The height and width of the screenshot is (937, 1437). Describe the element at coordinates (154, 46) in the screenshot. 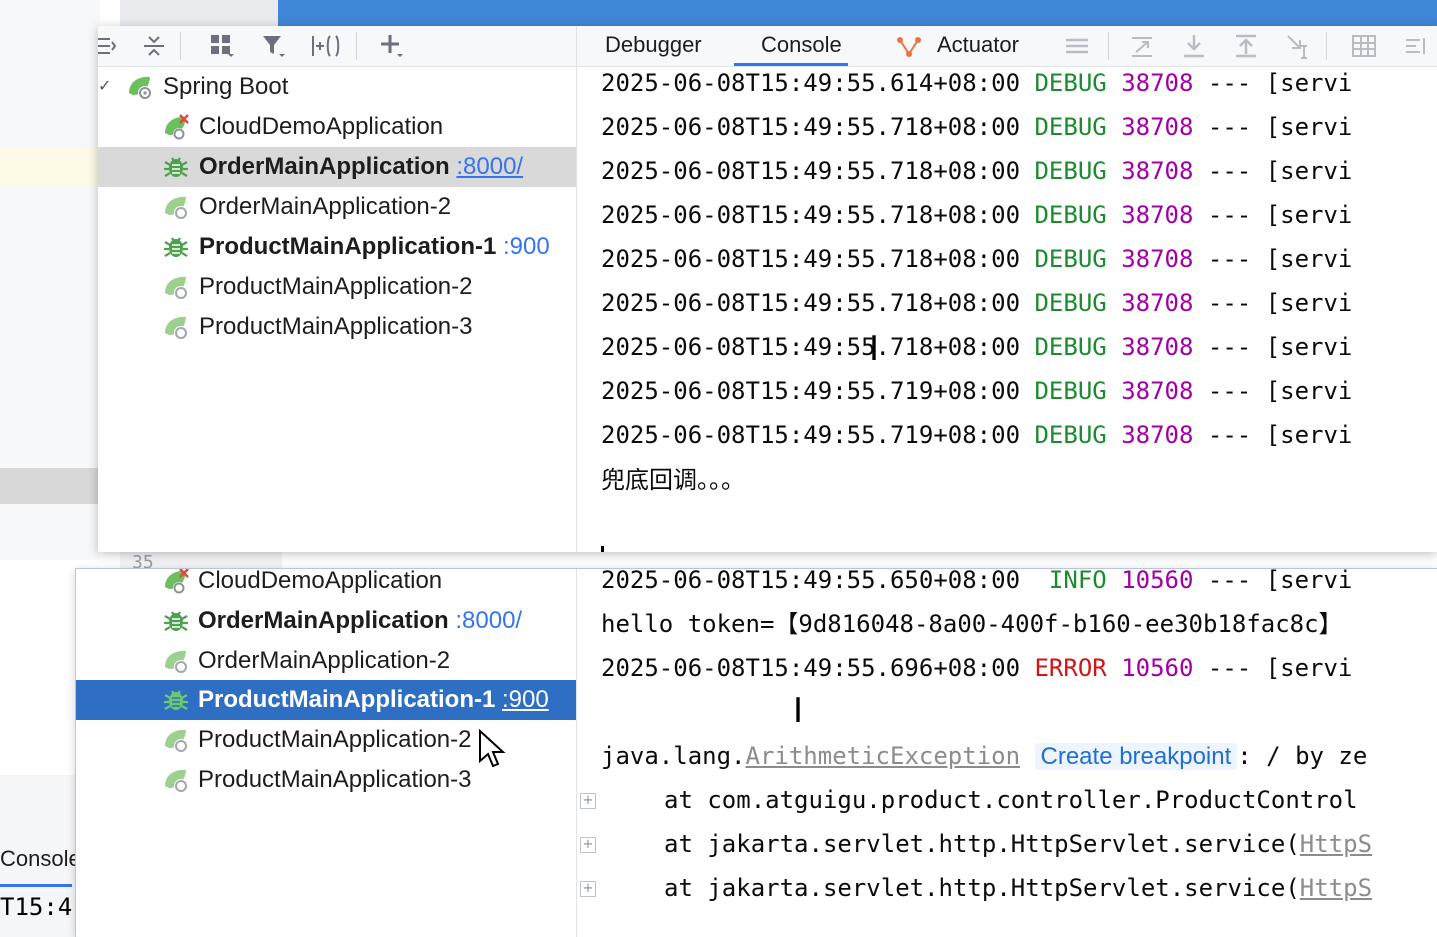

I see `collapse-all-icon` at that location.